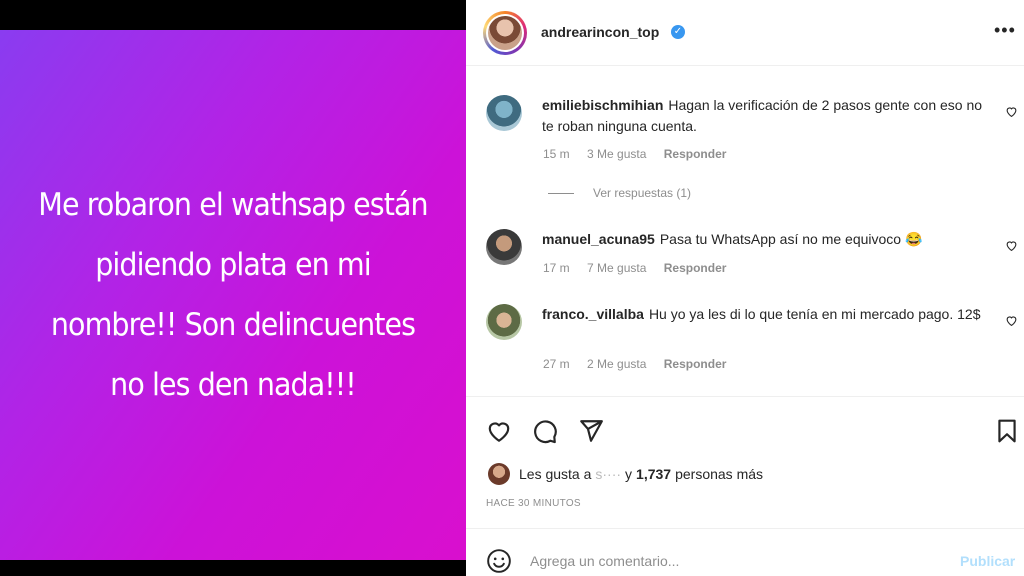 The image size is (1024, 576). I want to click on comment-meta: 27 m 2 Me gusta Responder, so click(641, 364).